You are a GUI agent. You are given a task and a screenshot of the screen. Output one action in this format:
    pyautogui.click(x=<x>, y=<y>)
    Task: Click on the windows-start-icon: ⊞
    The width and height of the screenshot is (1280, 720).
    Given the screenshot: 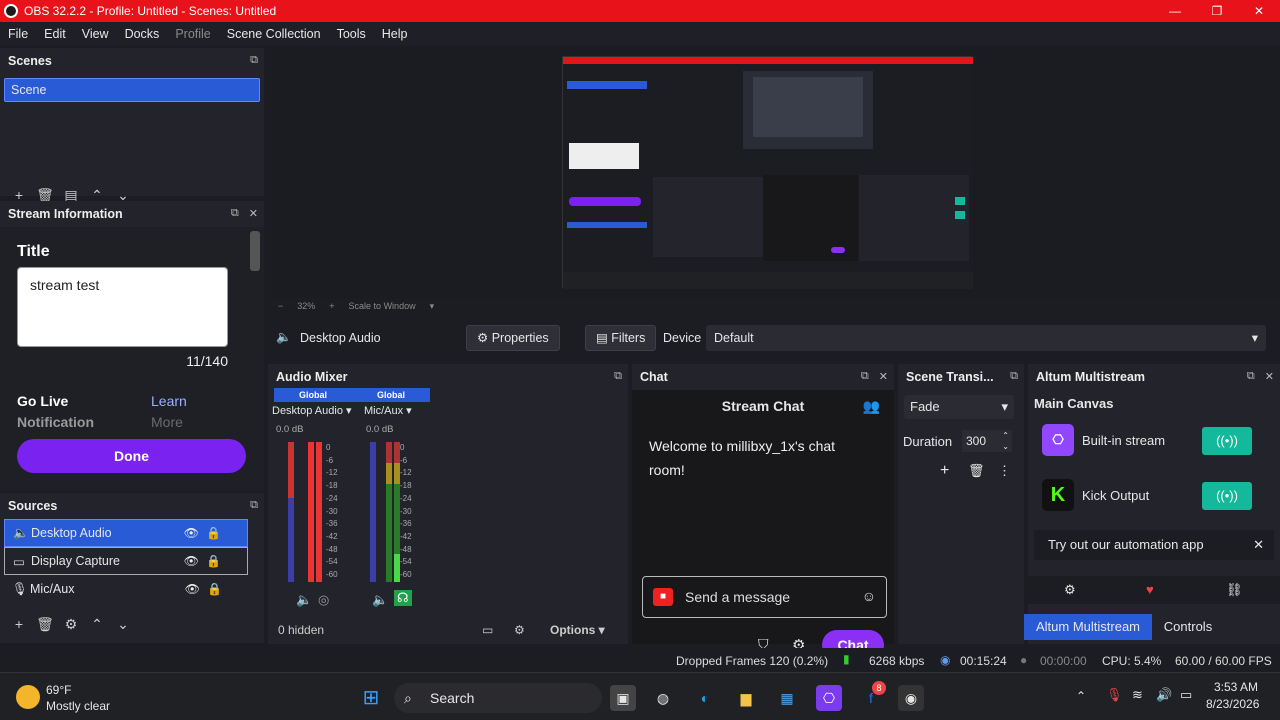 What is the action you would take?
    pyautogui.click(x=371, y=698)
    